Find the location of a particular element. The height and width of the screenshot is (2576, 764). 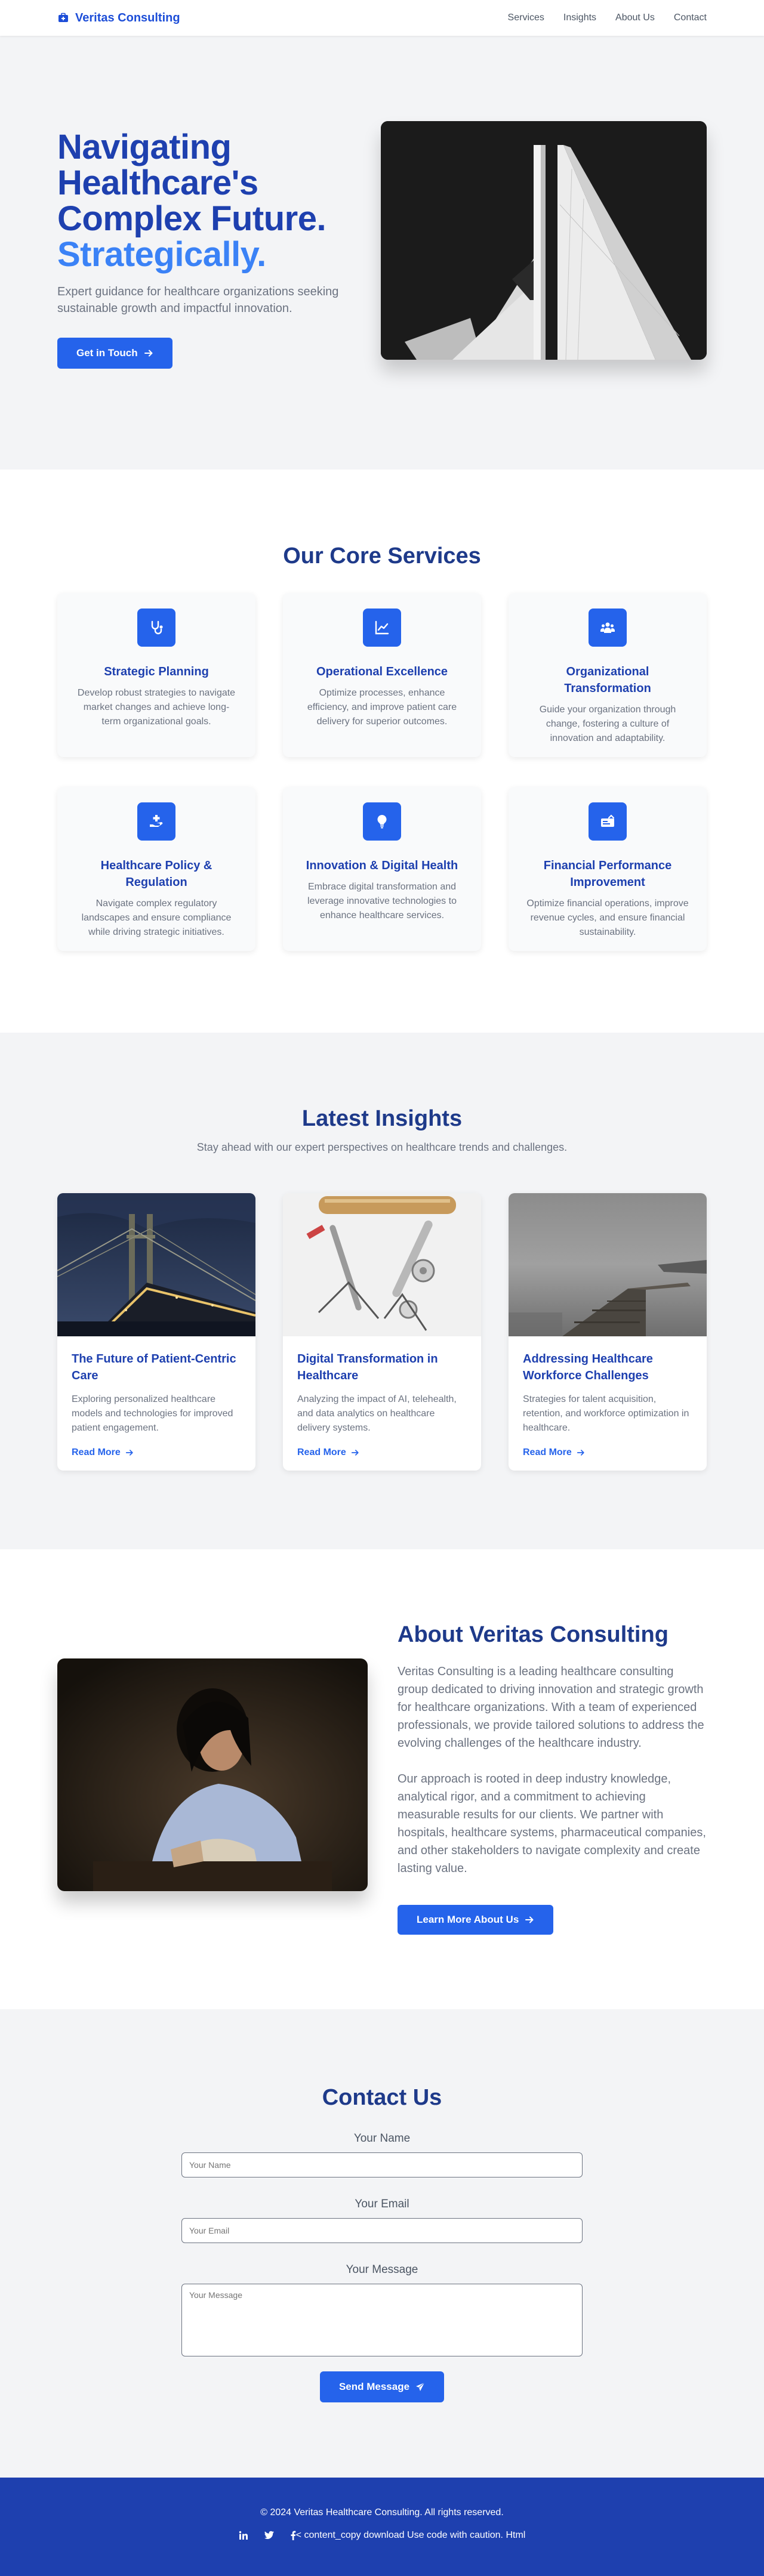

send-message-button: Send Message is located at coordinates (382, 2386).